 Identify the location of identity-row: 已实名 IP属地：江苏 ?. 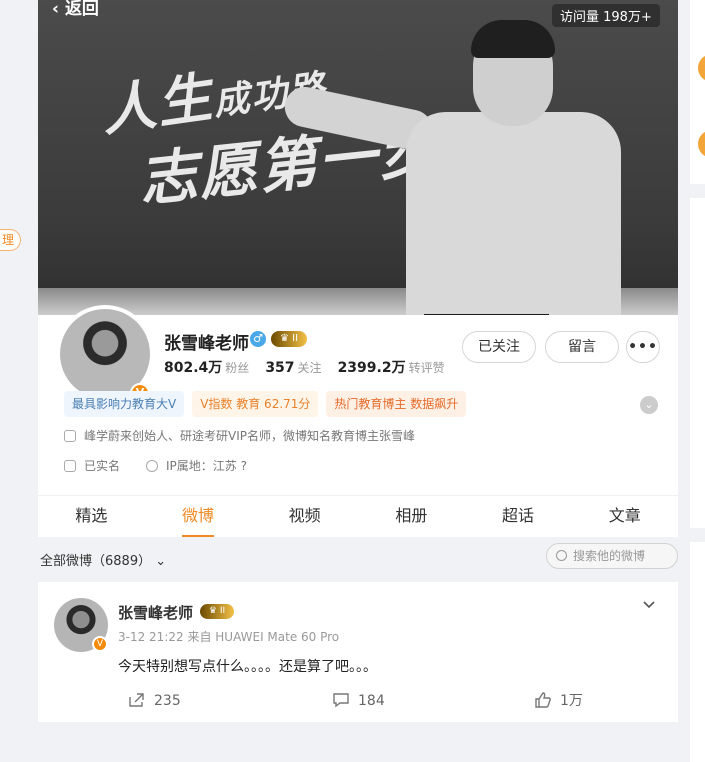
(155, 465).